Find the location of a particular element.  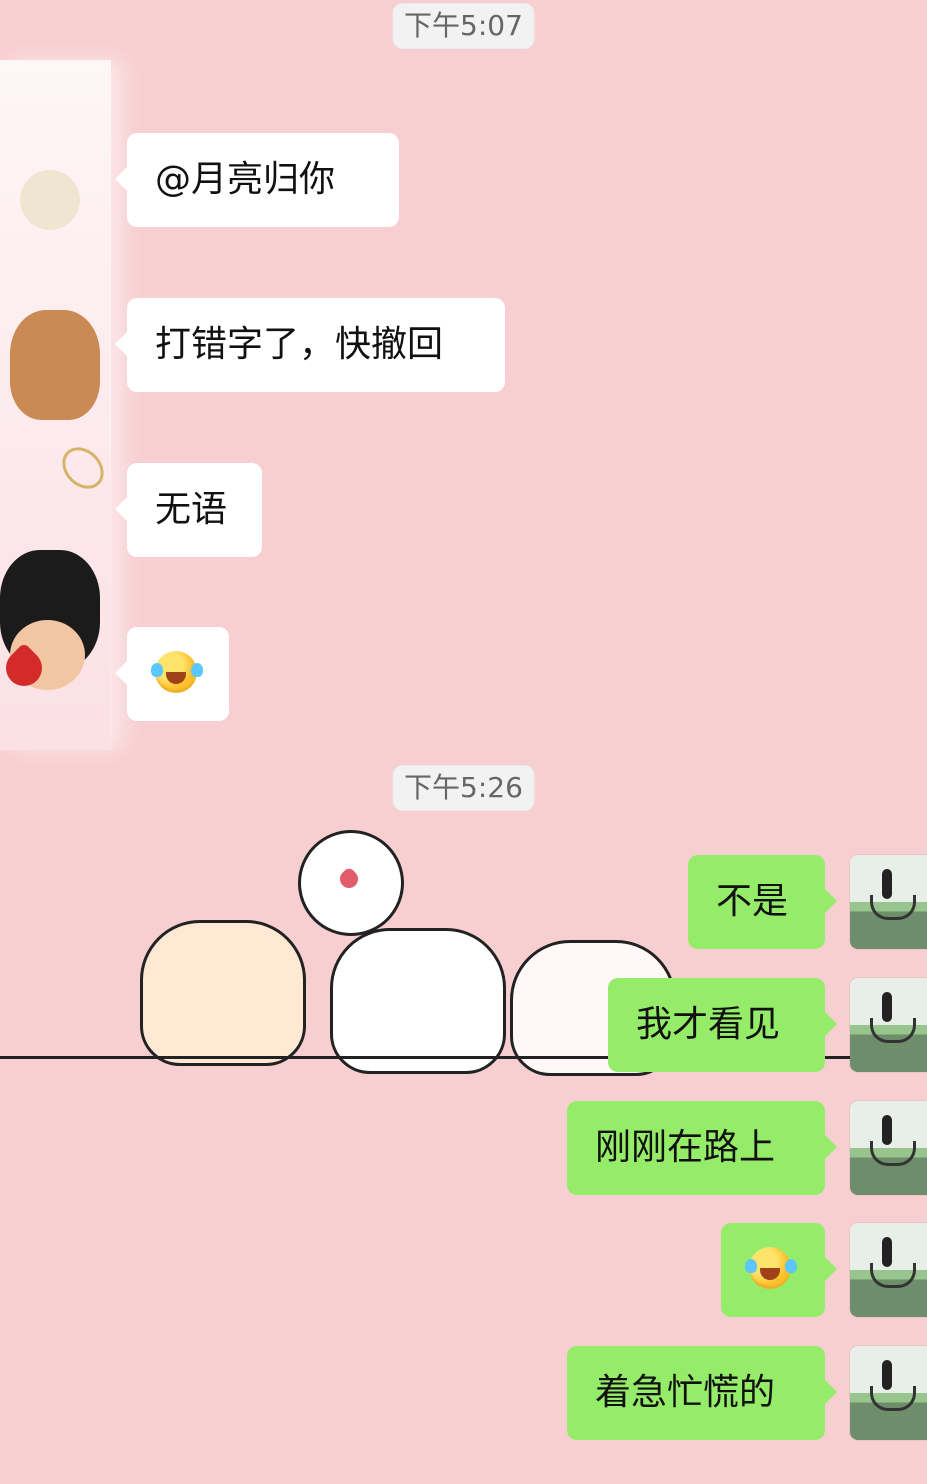

bear-icon is located at coordinates (223, 993).